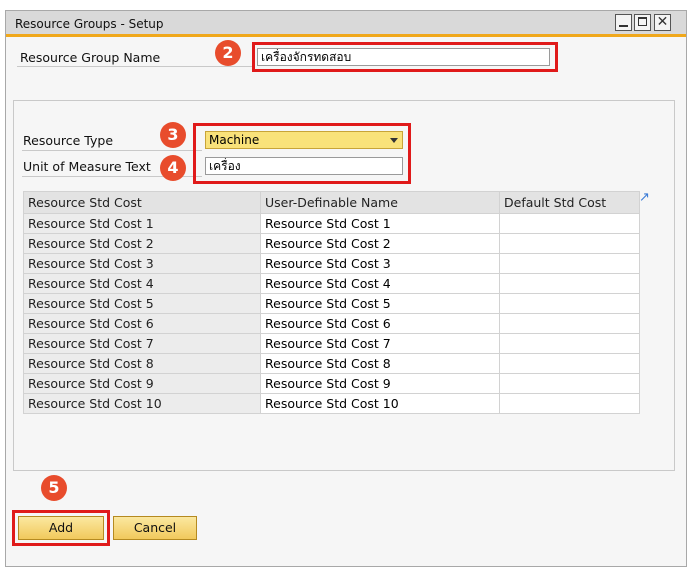 Image resolution: width=693 pixels, height=573 pixels. I want to click on user-name-cell: Resource Std Cost 4, so click(380, 283).